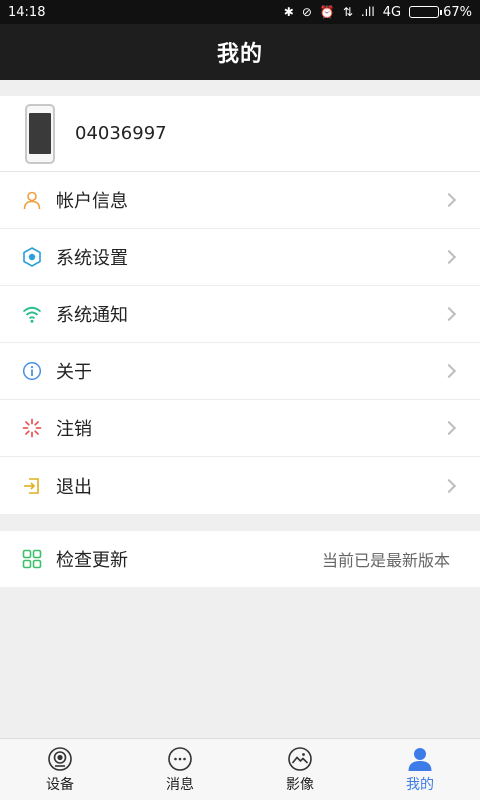  I want to click on menu-item-about: 关于, so click(240, 371).